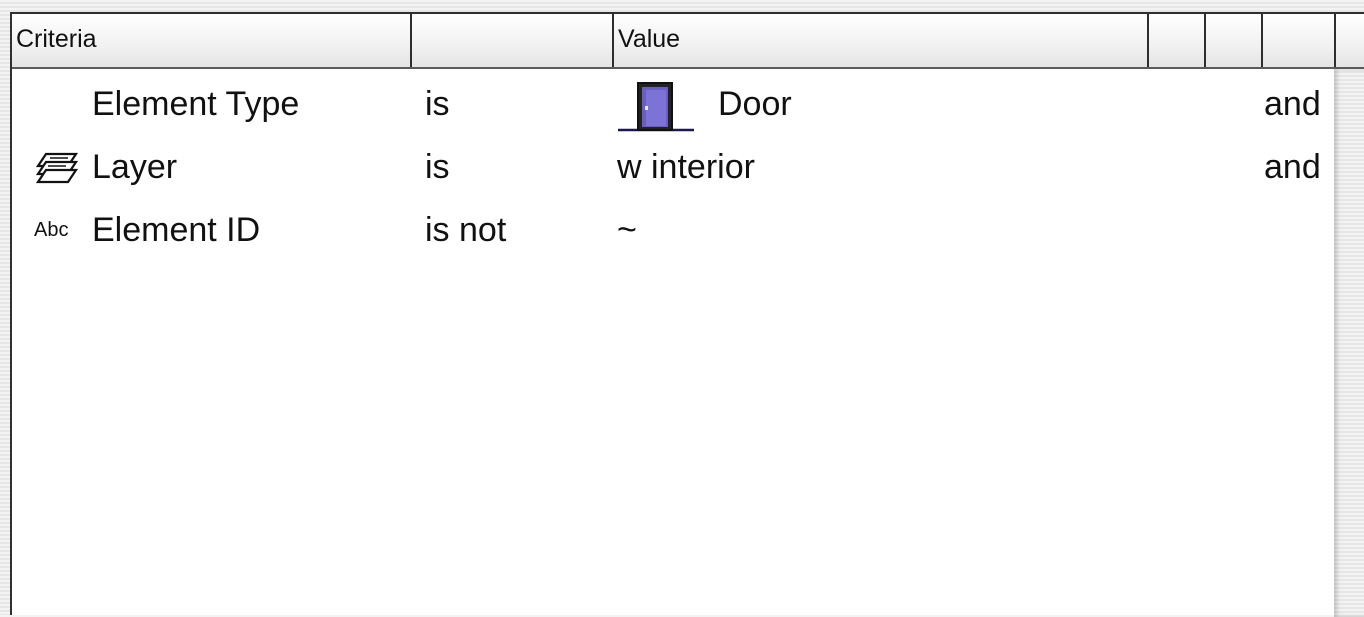 The height and width of the screenshot is (617, 1364). Describe the element at coordinates (672, 230) in the screenshot. I see `table-row: Abc Element ID is not ~` at that location.